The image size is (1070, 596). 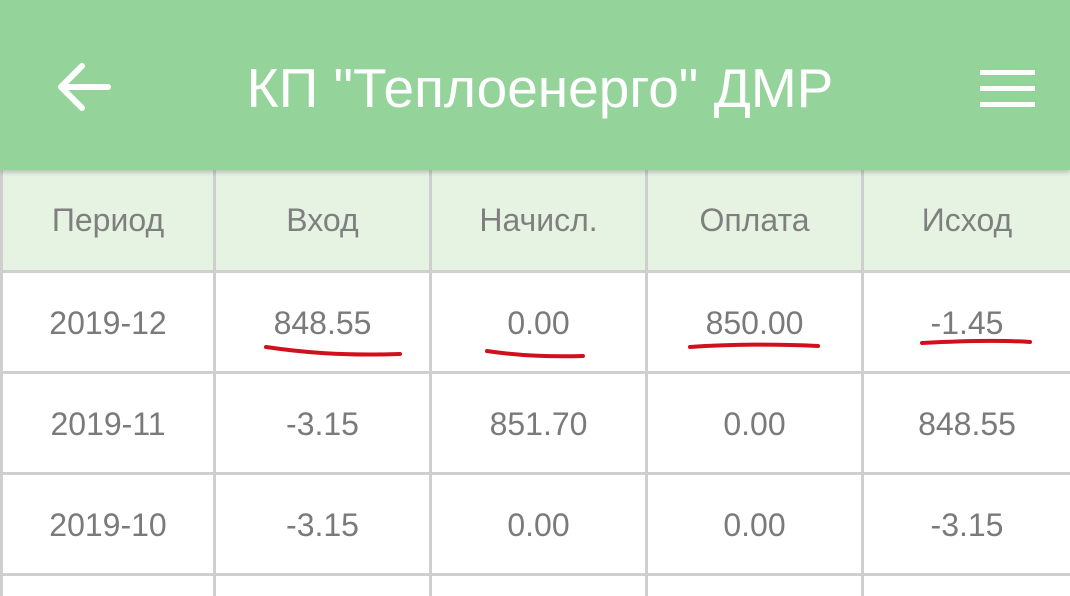 What do you see at coordinates (540, 586) in the screenshot?
I see `charged-cell` at bounding box center [540, 586].